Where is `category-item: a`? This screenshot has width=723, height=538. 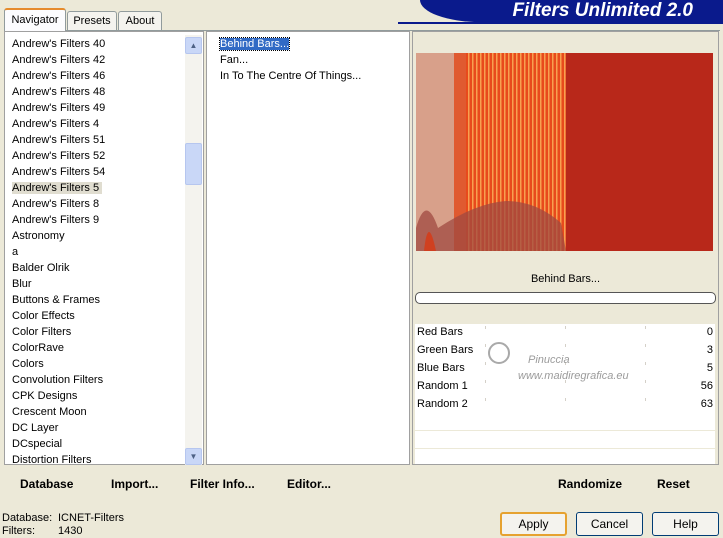
category-item: a is located at coordinates (95, 252).